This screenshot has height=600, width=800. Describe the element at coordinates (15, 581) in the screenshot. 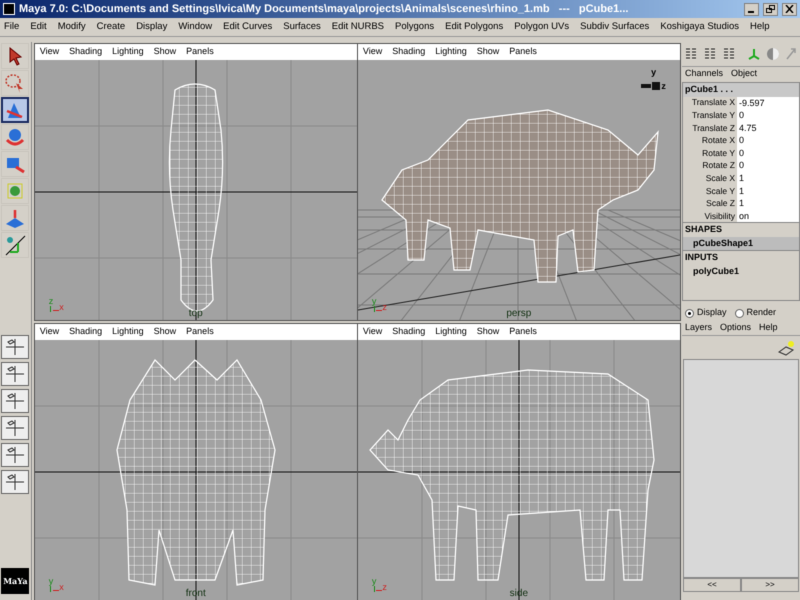

I see `maya-logo: MaYa` at that location.